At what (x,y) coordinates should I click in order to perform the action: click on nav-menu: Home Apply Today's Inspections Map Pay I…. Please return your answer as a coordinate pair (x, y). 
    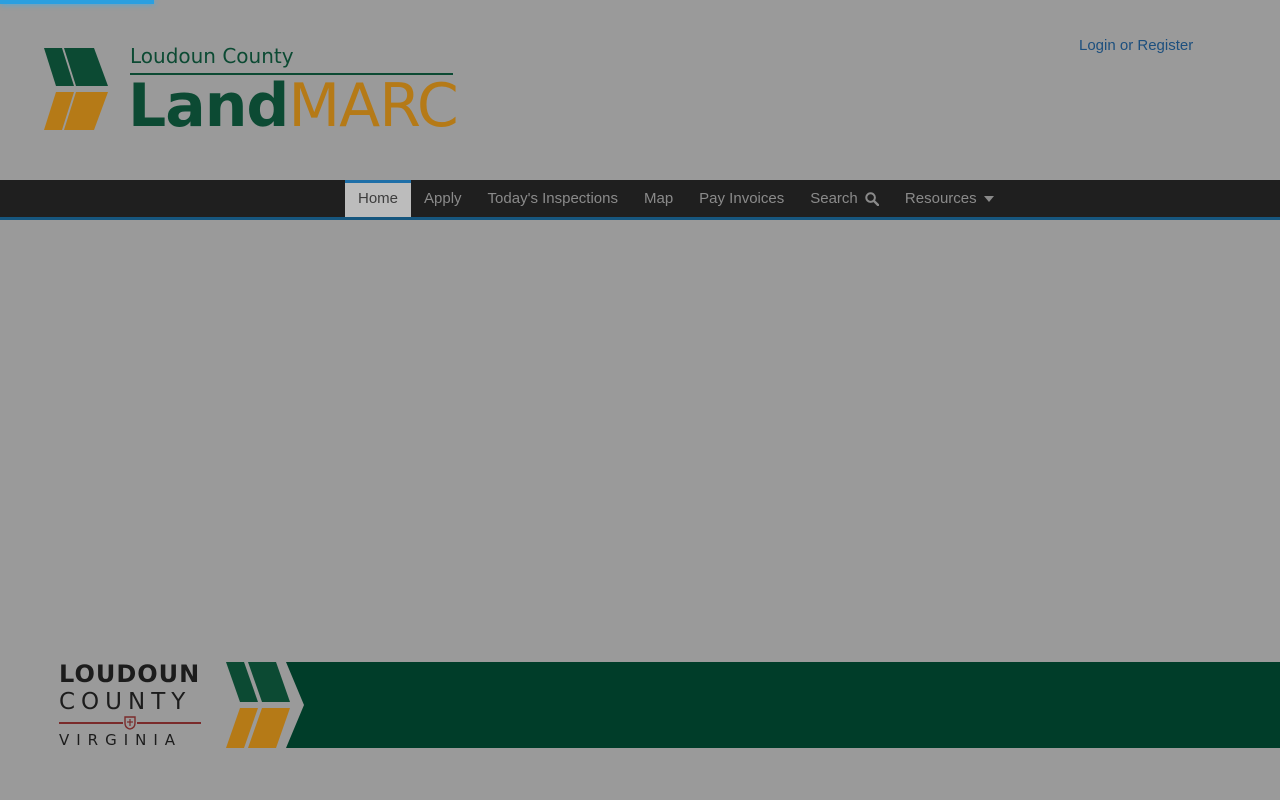
    Looking at the image, I should click on (676, 198).